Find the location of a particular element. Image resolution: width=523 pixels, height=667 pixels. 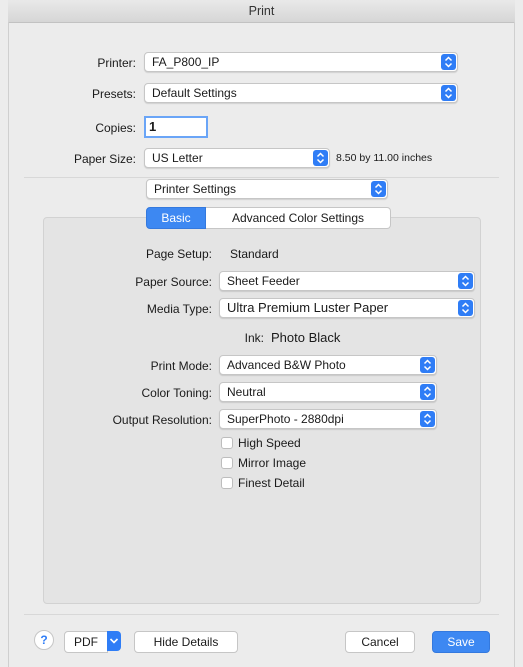

printer-popup: FA_P800_IP is located at coordinates (301, 62).